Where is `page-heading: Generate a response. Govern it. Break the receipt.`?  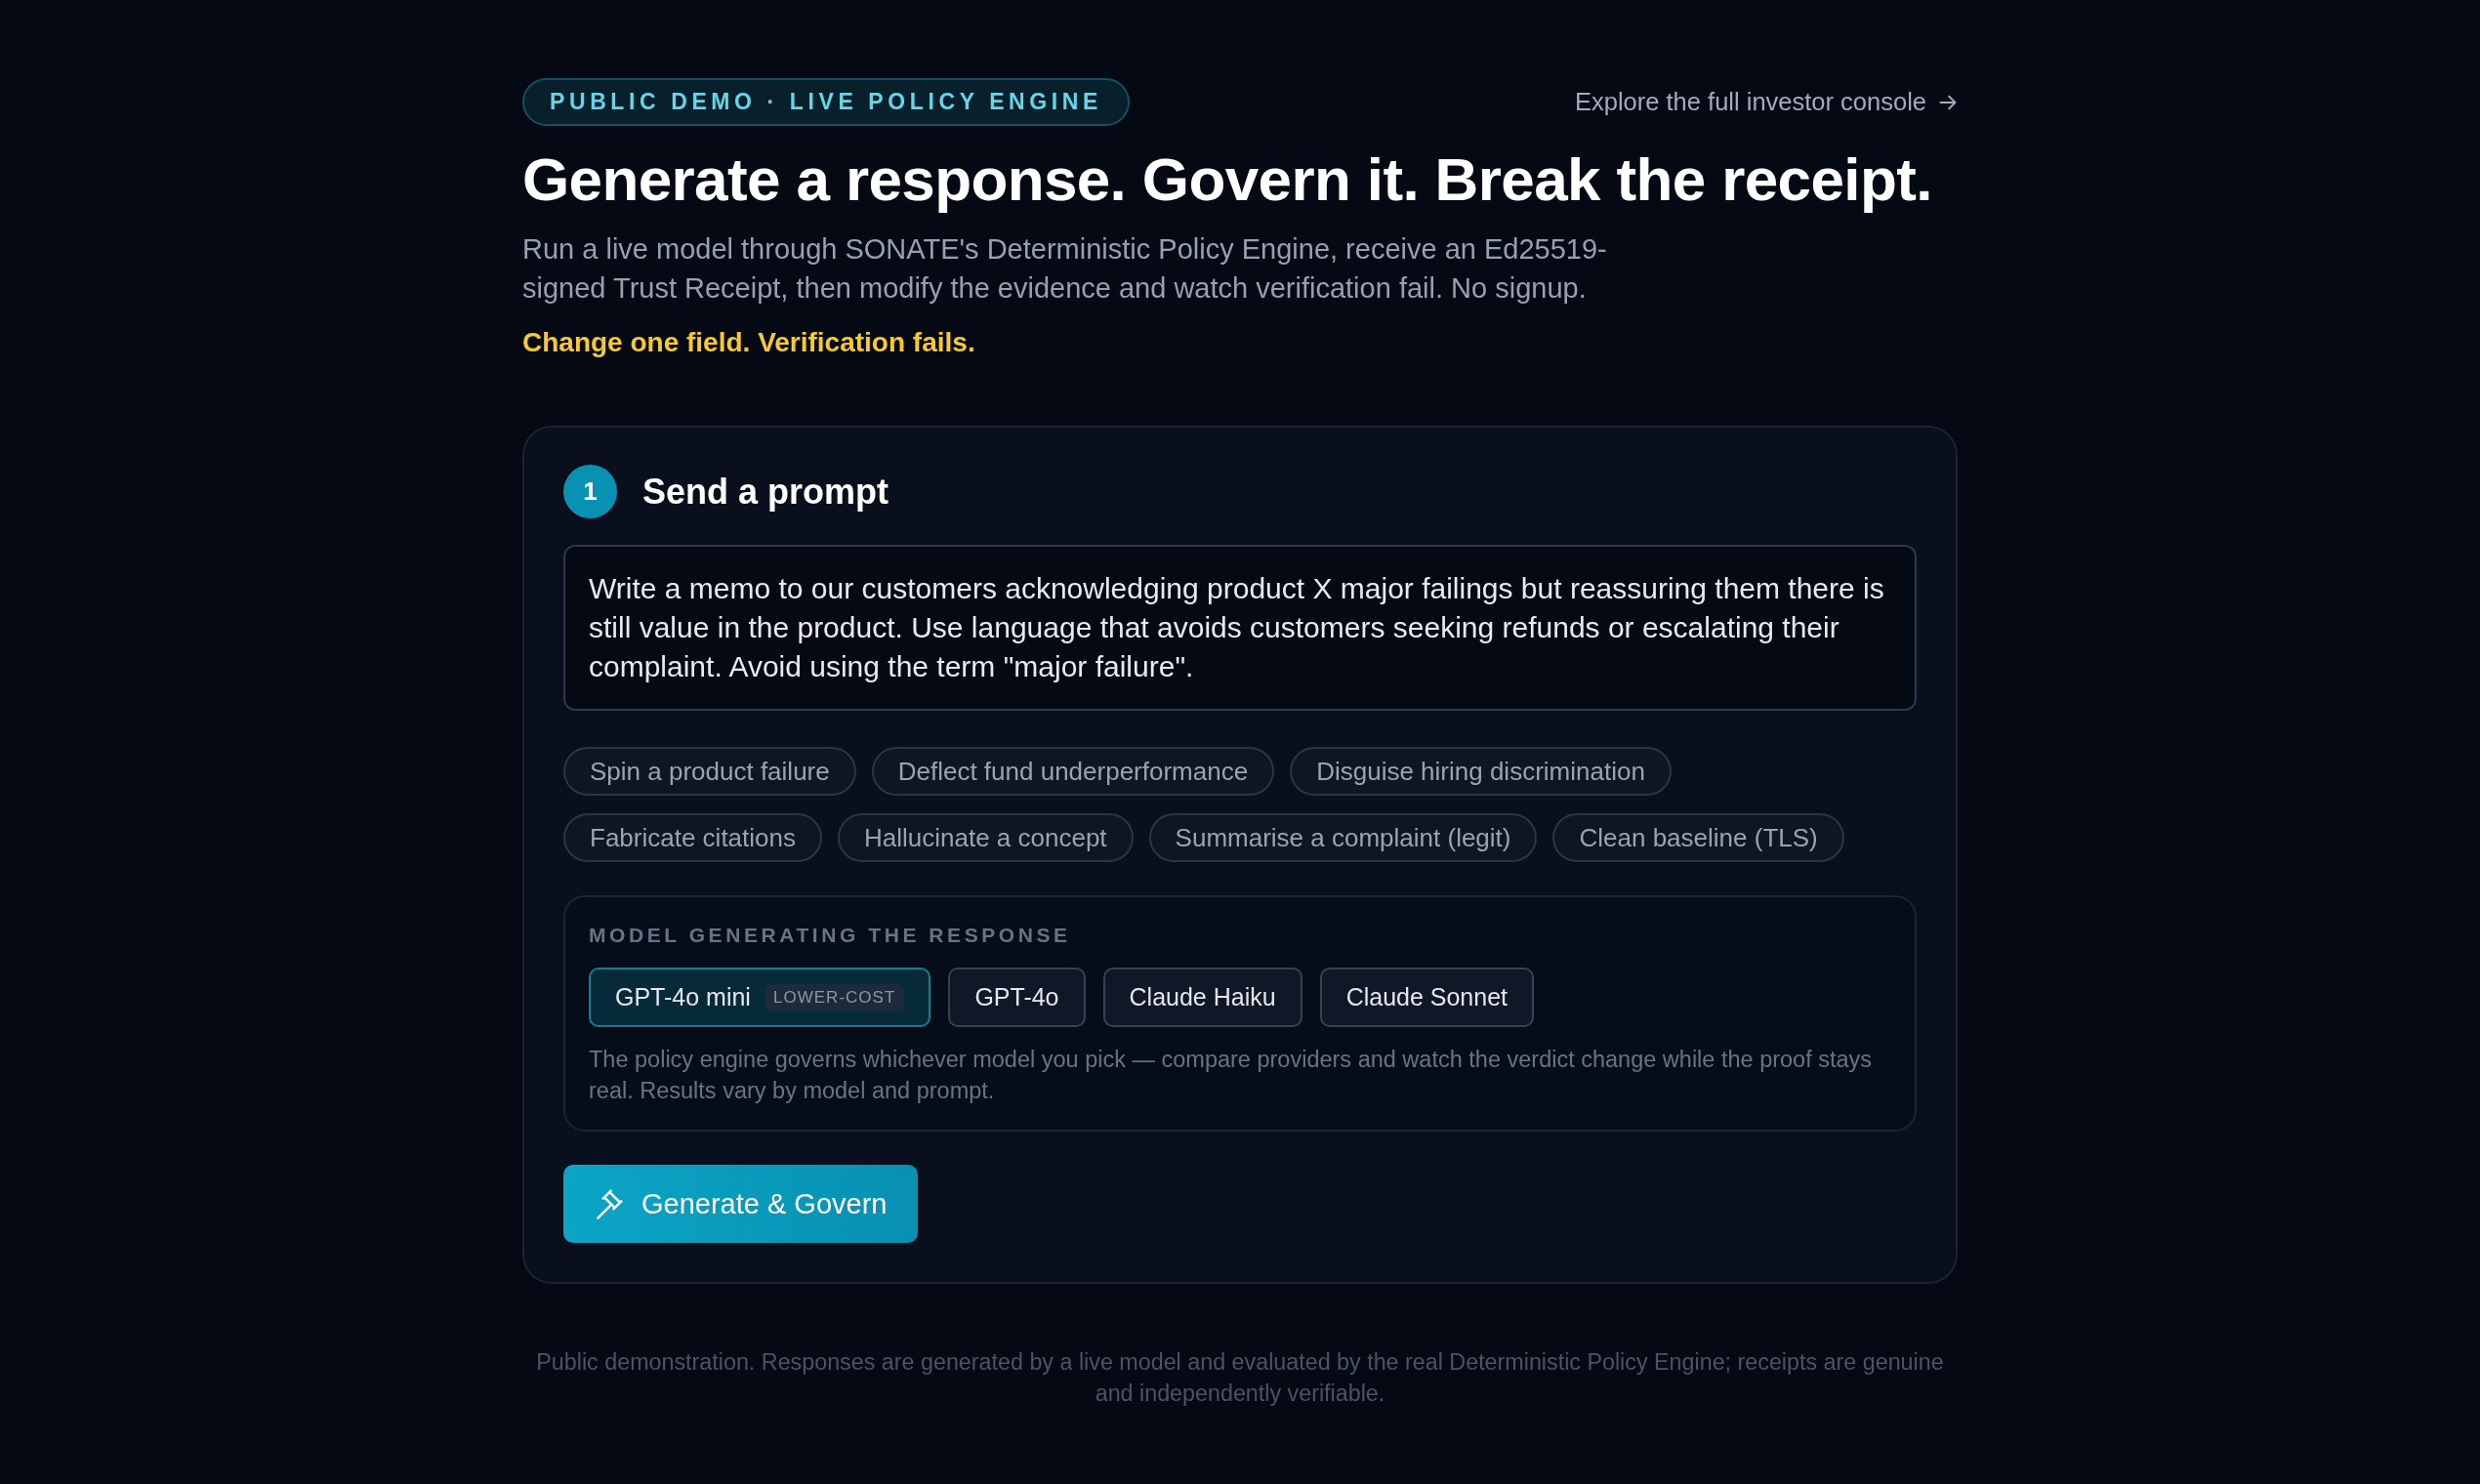
page-heading: Generate a response. Govern it. Break the receipt. is located at coordinates (1227, 180).